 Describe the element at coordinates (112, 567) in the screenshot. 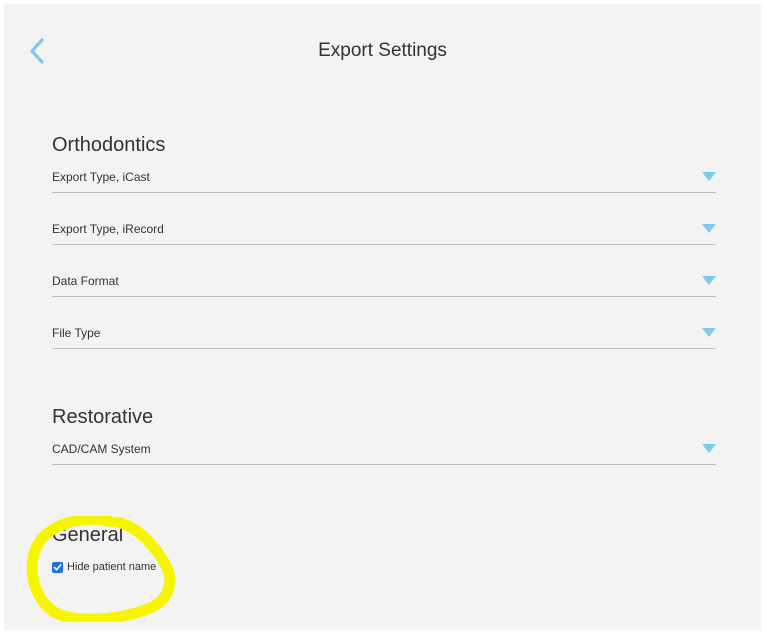

I see `hide-patient-name-label: Hide patient name` at that location.